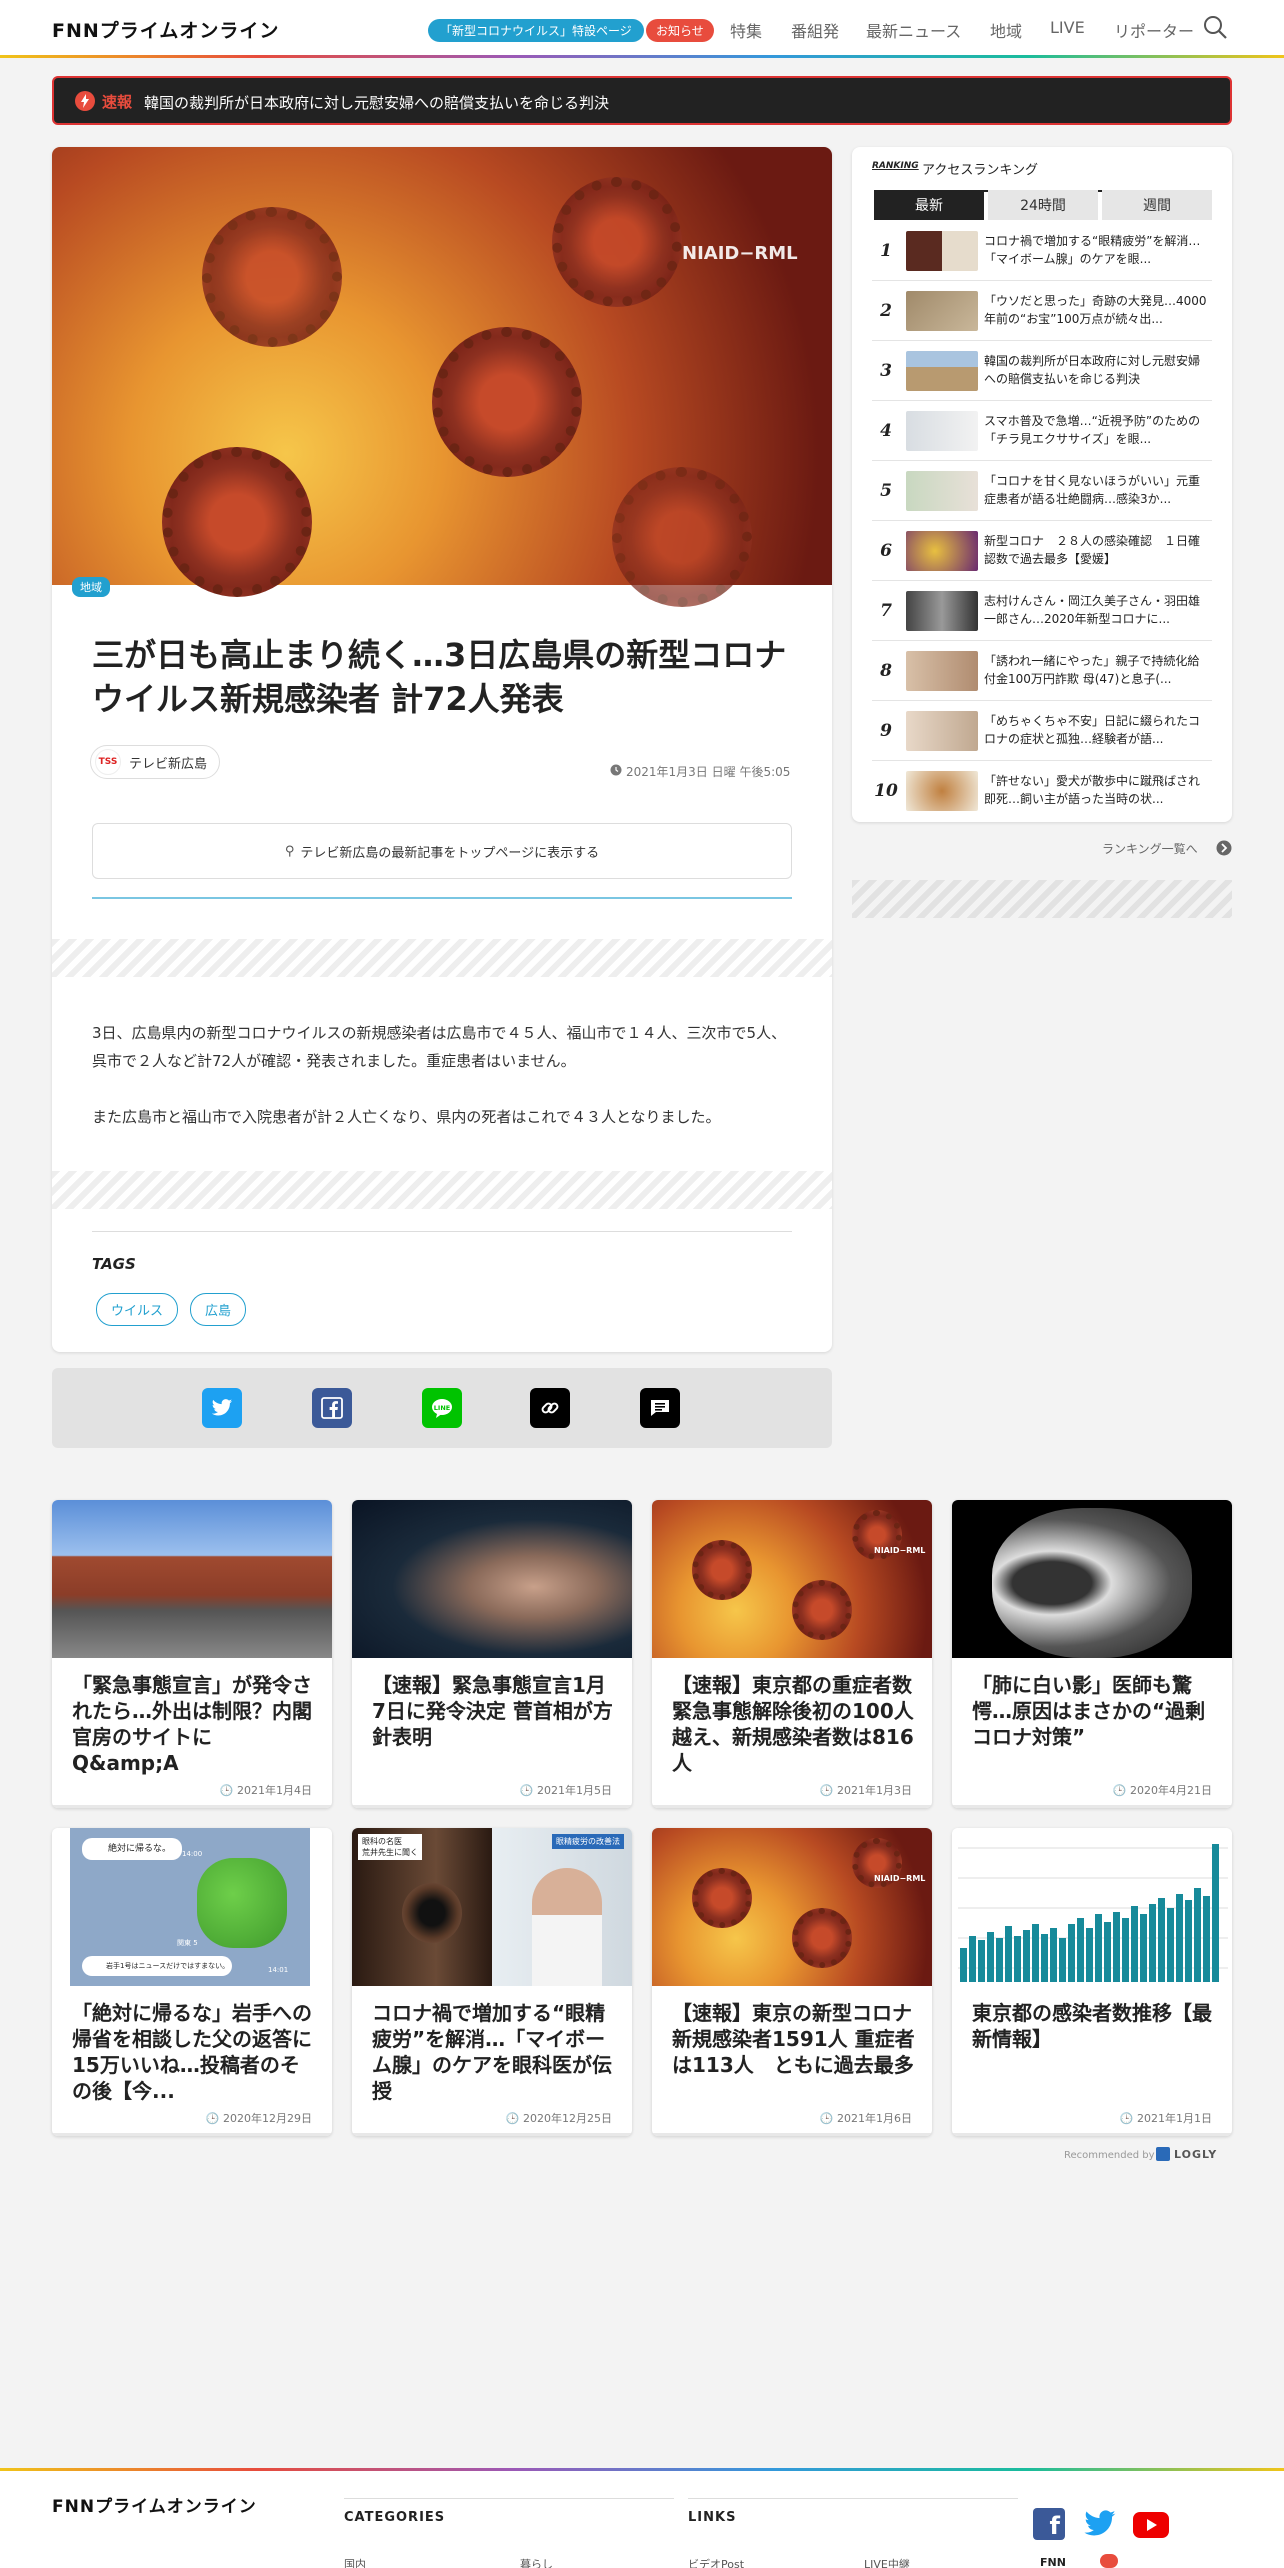  Describe the element at coordinates (536, 2562) in the screenshot. I see `footer-category-link: 暮らし` at that location.